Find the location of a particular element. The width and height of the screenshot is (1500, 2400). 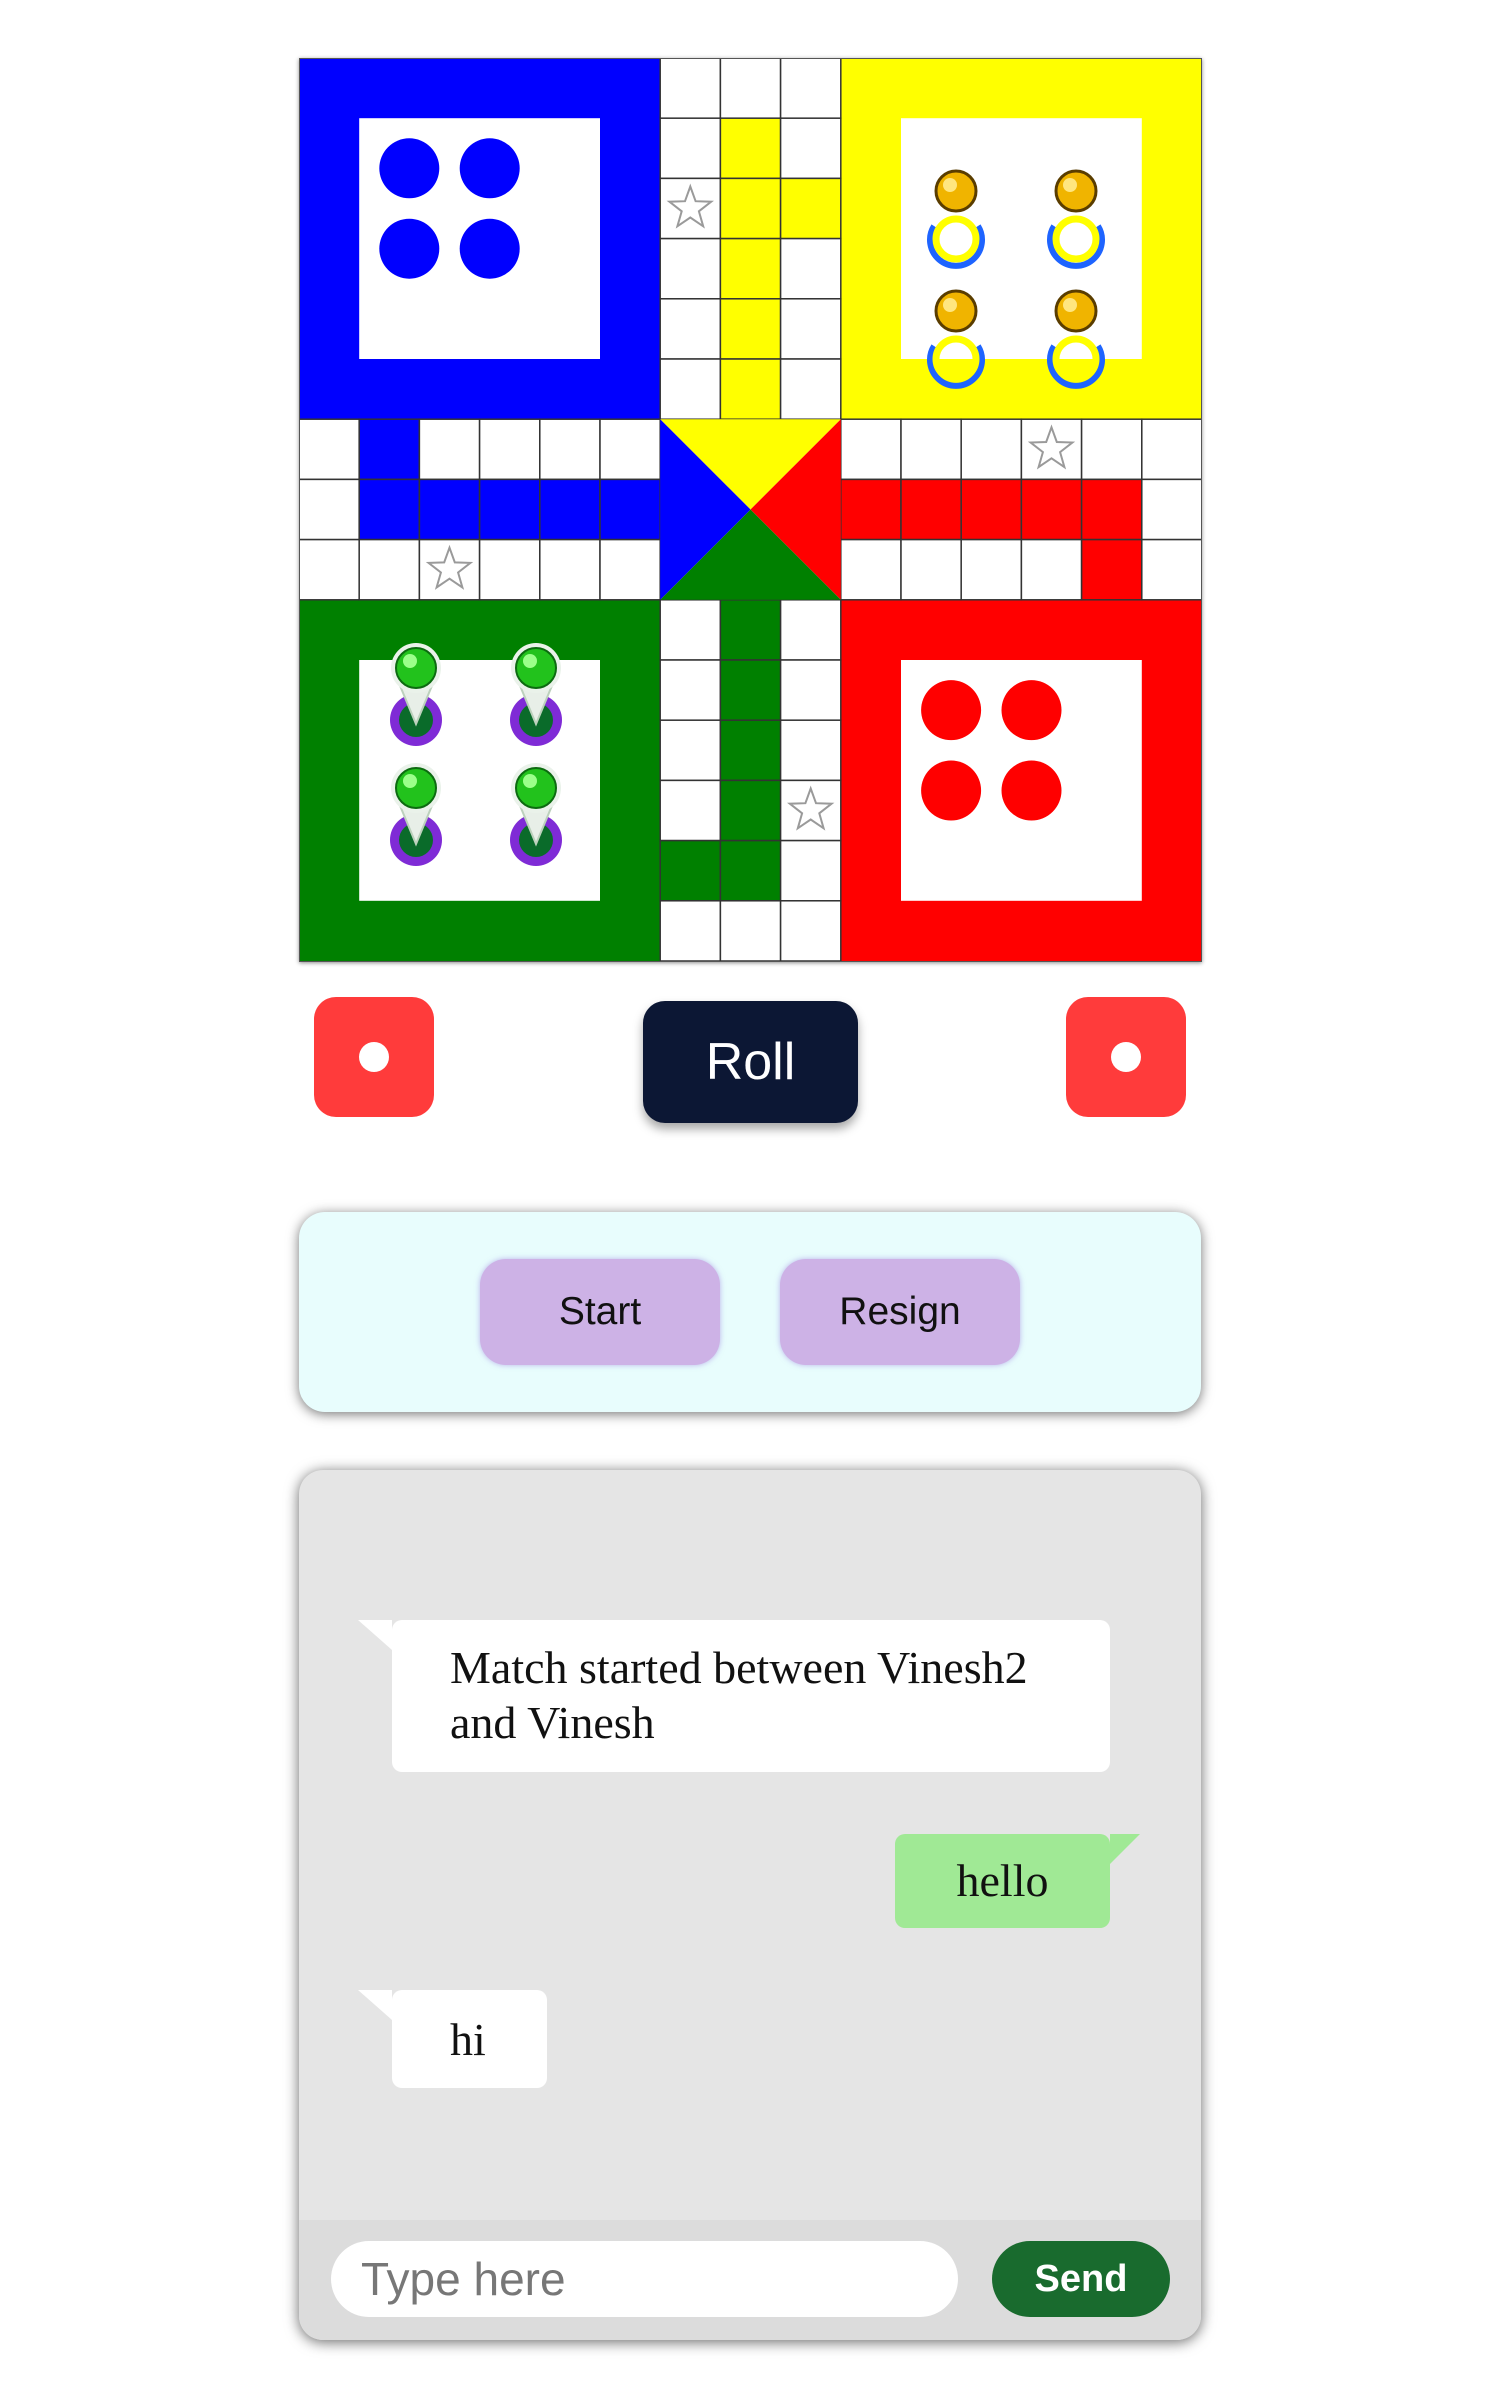

chat-footer: Send is located at coordinates (750, 2280).